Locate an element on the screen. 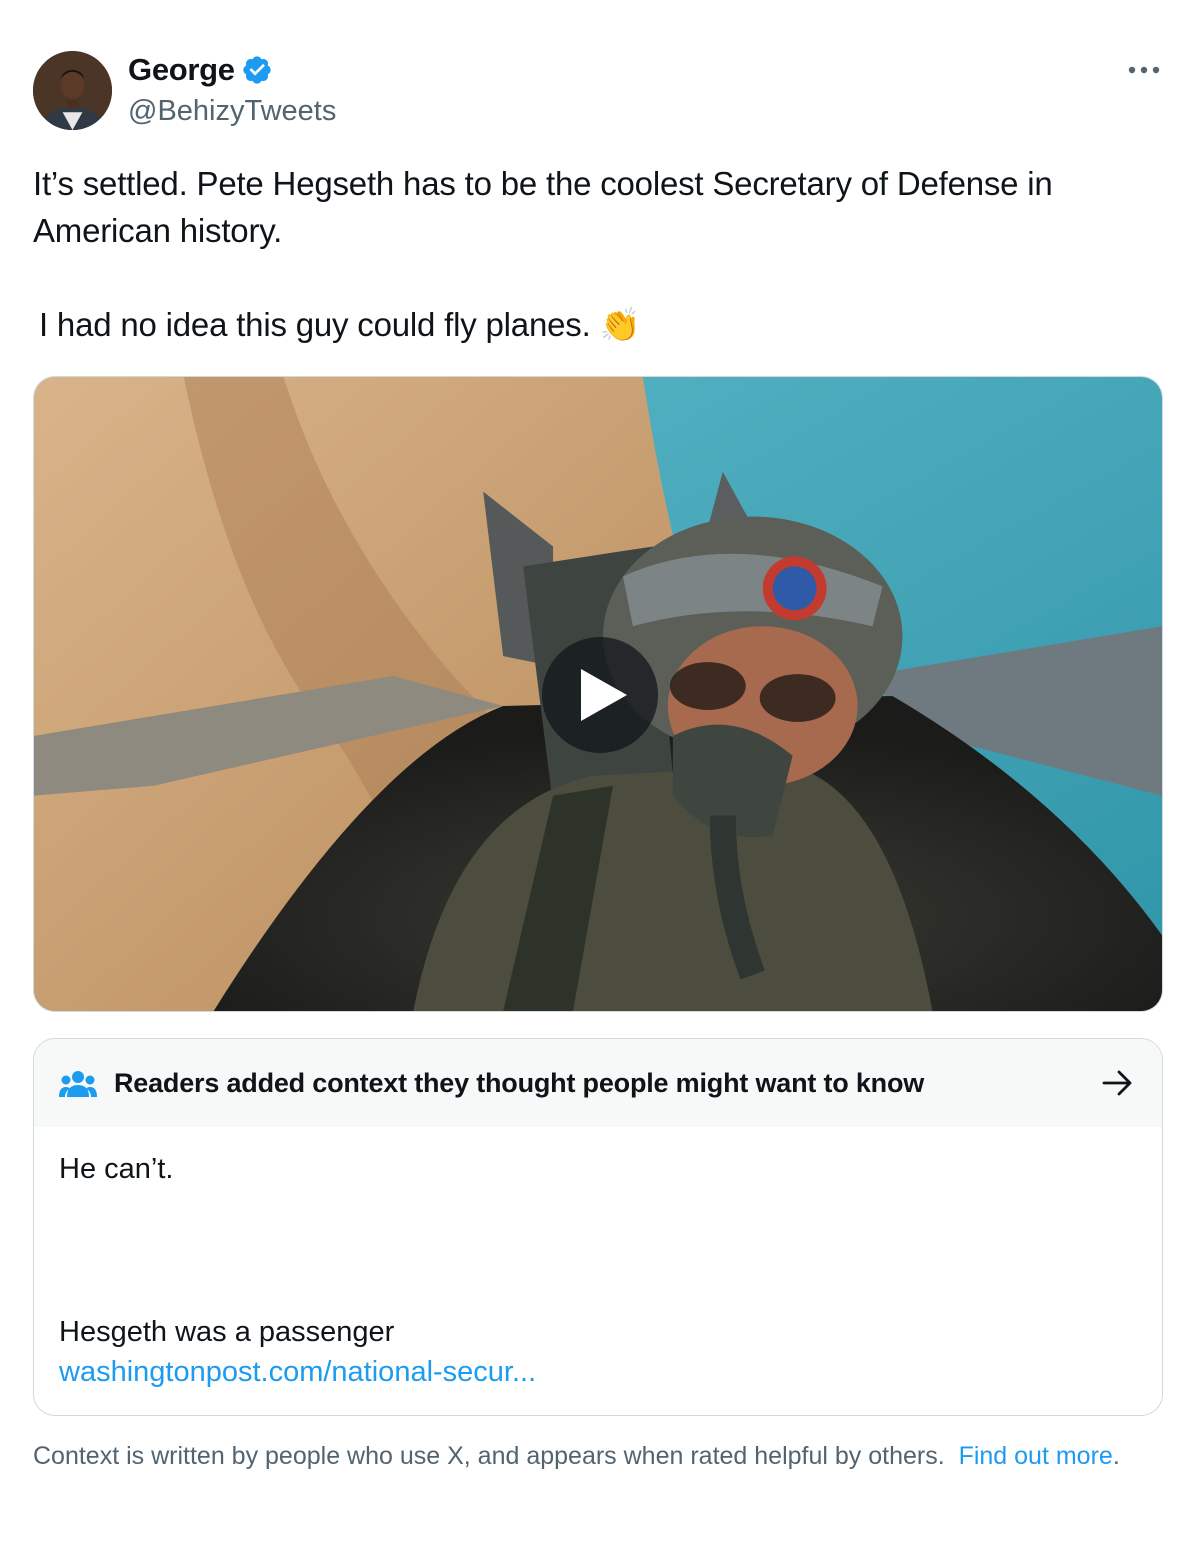 The image size is (1198, 1548). people-icon is located at coordinates (78, 1084).